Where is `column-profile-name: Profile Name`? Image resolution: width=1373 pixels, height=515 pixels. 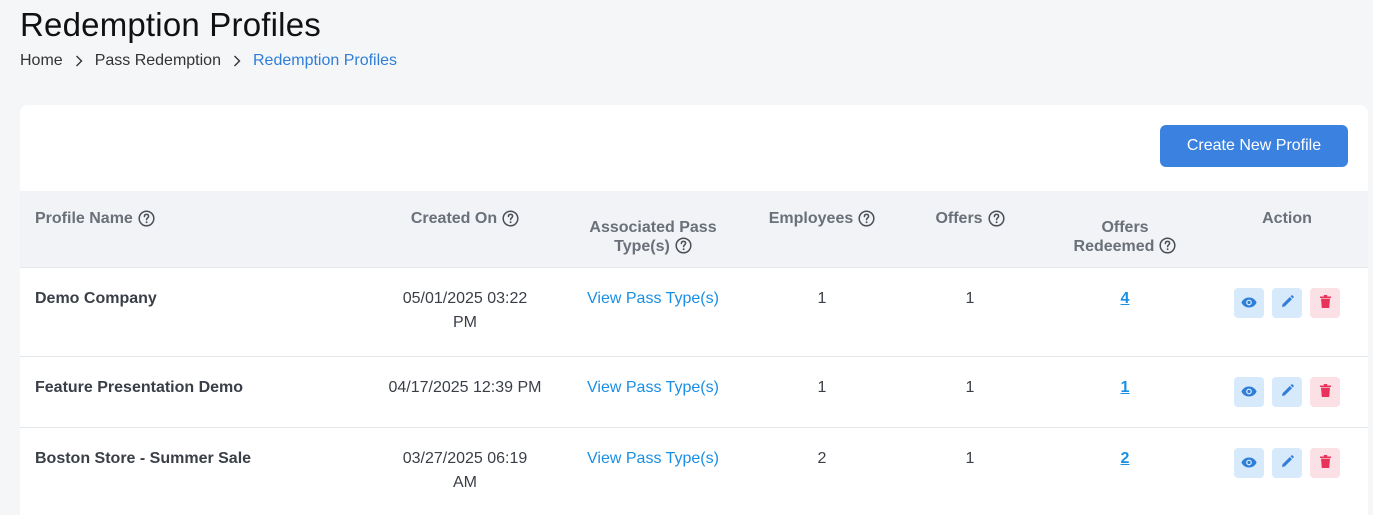 column-profile-name: Profile Name is located at coordinates (185, 229).